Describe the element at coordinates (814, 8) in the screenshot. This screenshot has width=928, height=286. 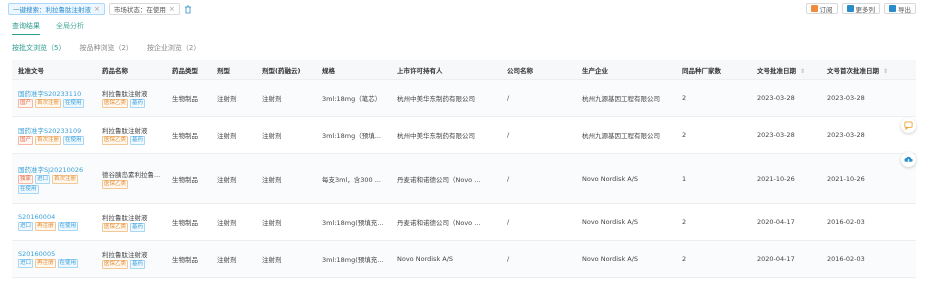
I see `subscribe-icon` at that location.